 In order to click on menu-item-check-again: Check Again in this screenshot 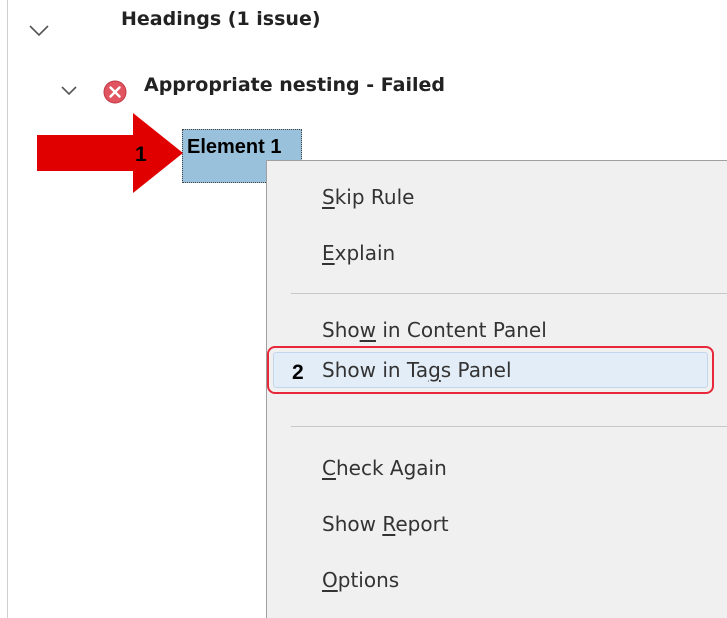, I will do `click(384, 468)`.